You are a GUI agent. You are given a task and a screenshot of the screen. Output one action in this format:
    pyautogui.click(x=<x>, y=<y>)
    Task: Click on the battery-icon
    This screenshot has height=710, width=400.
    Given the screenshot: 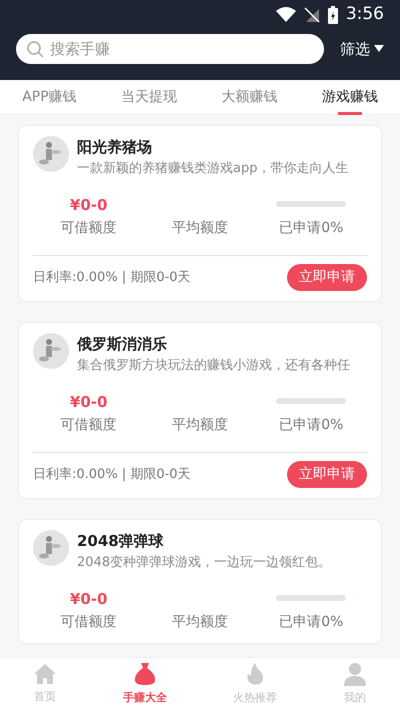 What is the action you would take?
    pyautogui.click(x=333, y=15)
    